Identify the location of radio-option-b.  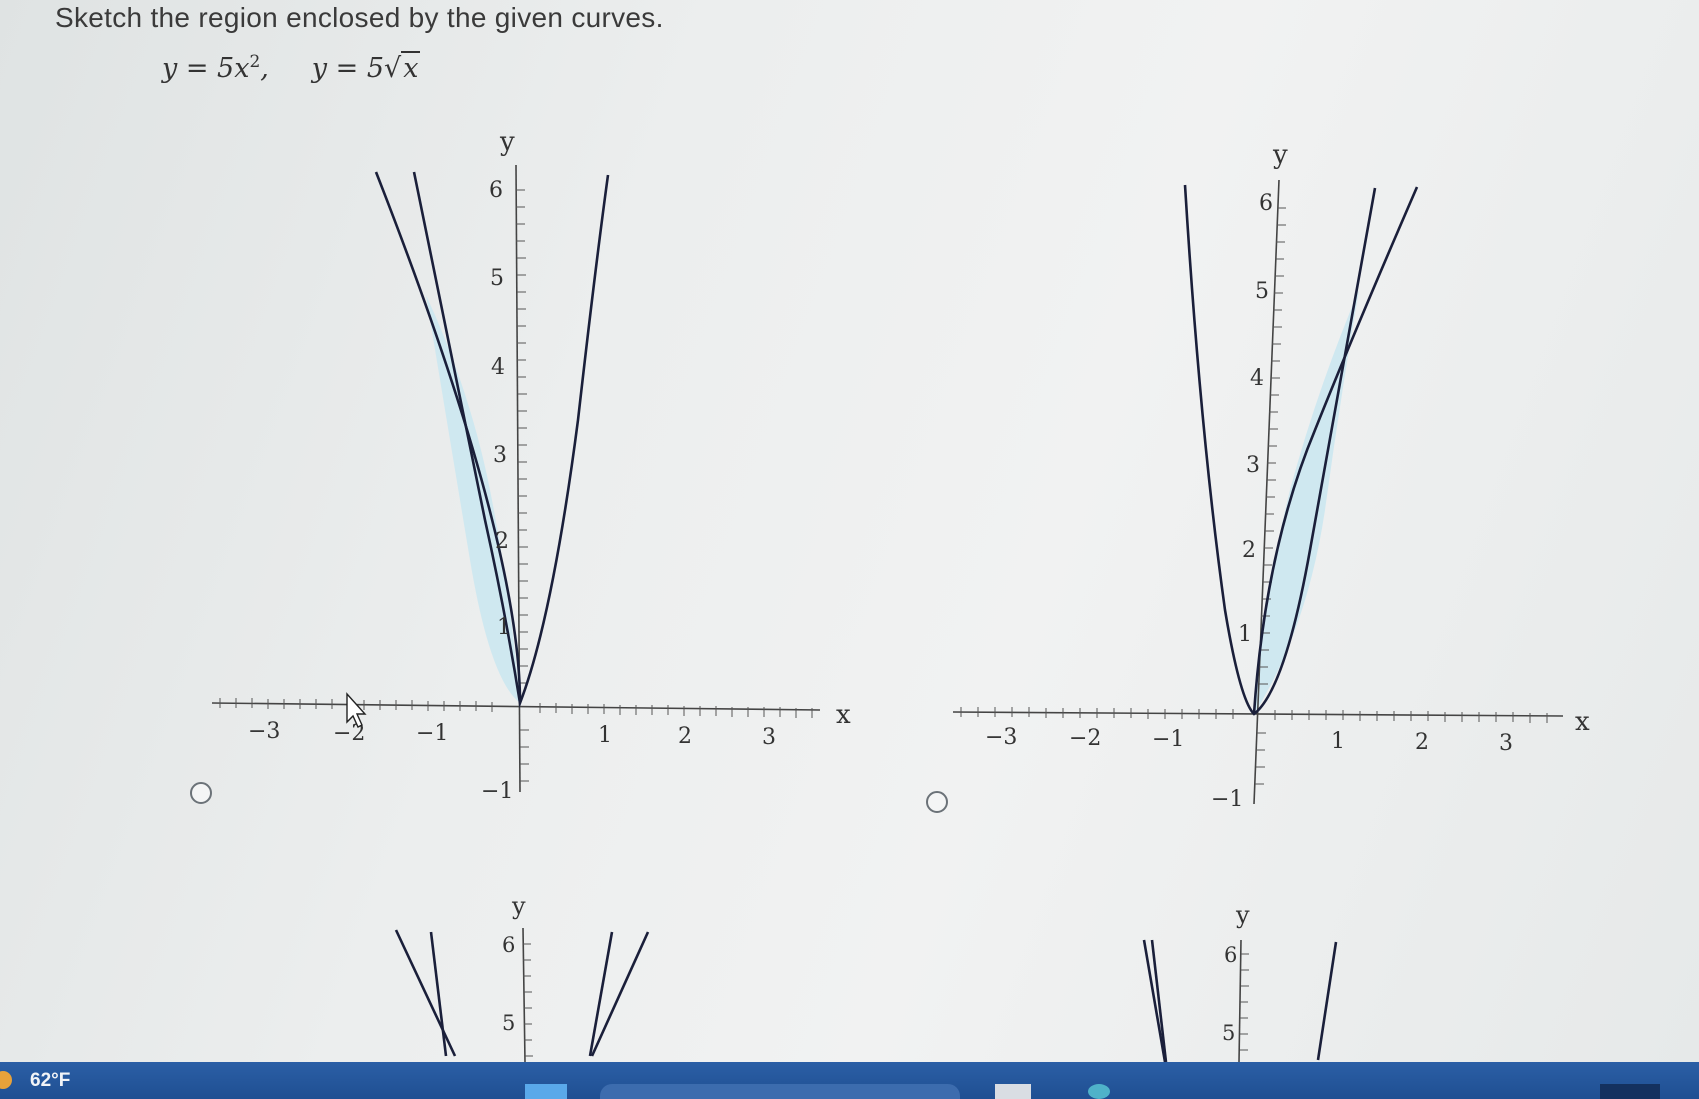
(937, 802).